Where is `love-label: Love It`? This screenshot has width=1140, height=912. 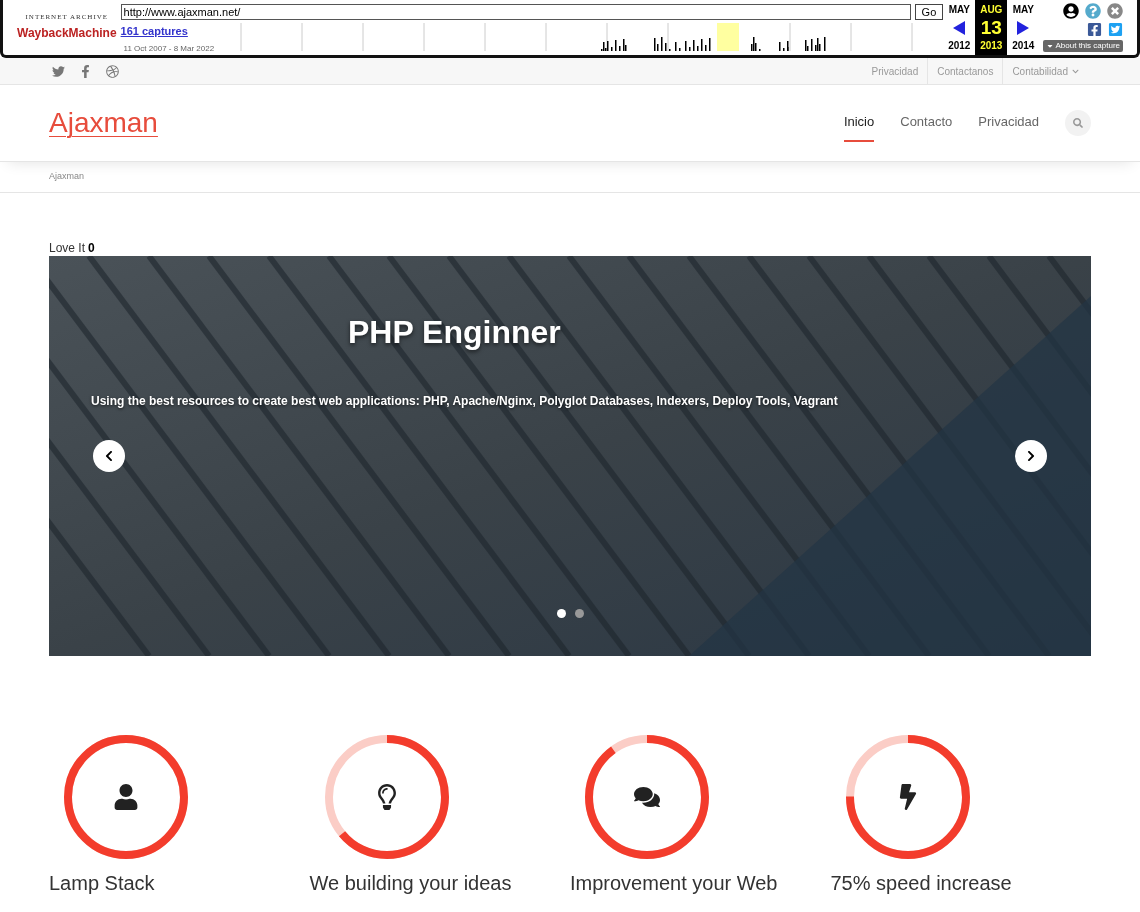 love-label: Love It is located at coordinates (67, 248).